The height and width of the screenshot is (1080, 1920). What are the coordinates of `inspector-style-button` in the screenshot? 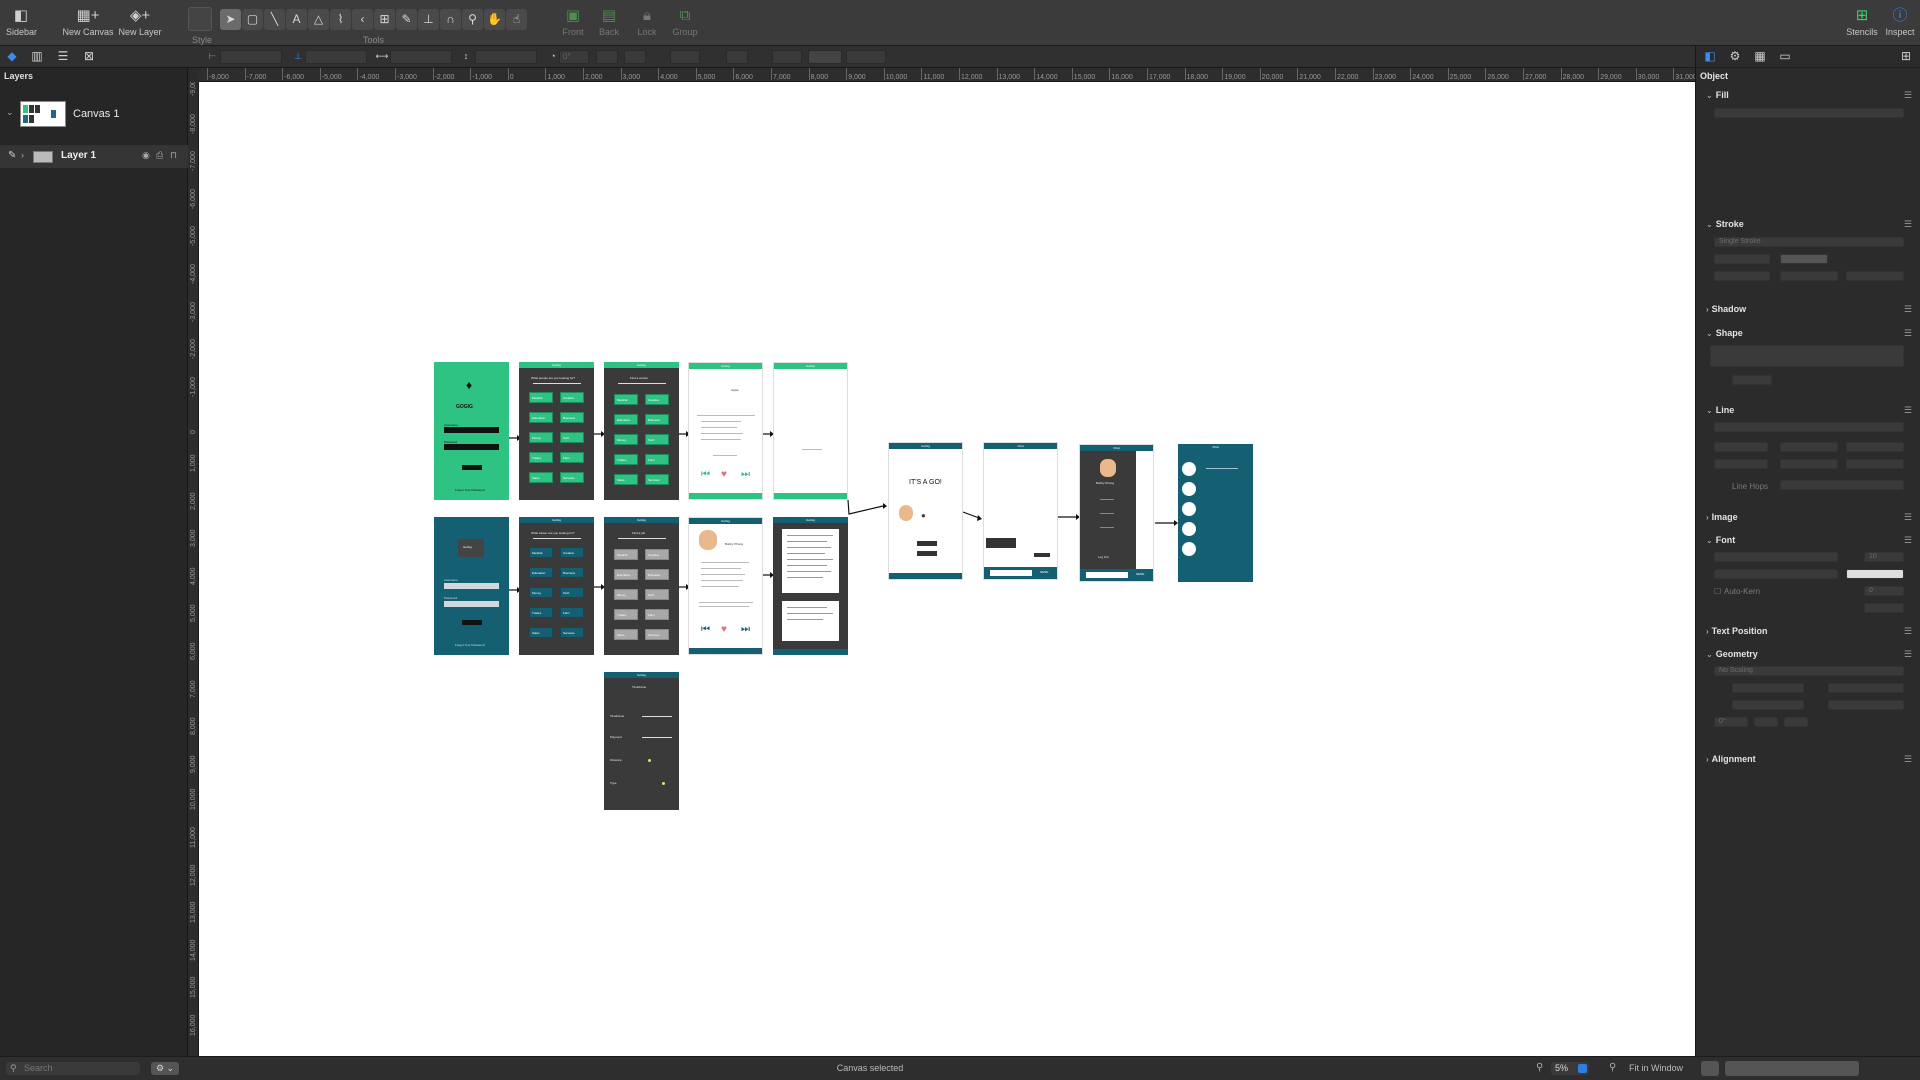 It's located at (1710, 1068).